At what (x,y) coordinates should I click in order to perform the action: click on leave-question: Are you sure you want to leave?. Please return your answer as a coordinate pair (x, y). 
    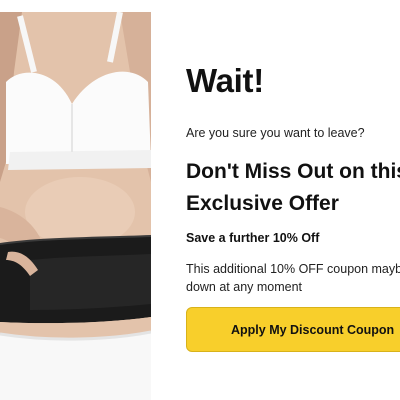
    Looking at the image, I should click on (275, 133).